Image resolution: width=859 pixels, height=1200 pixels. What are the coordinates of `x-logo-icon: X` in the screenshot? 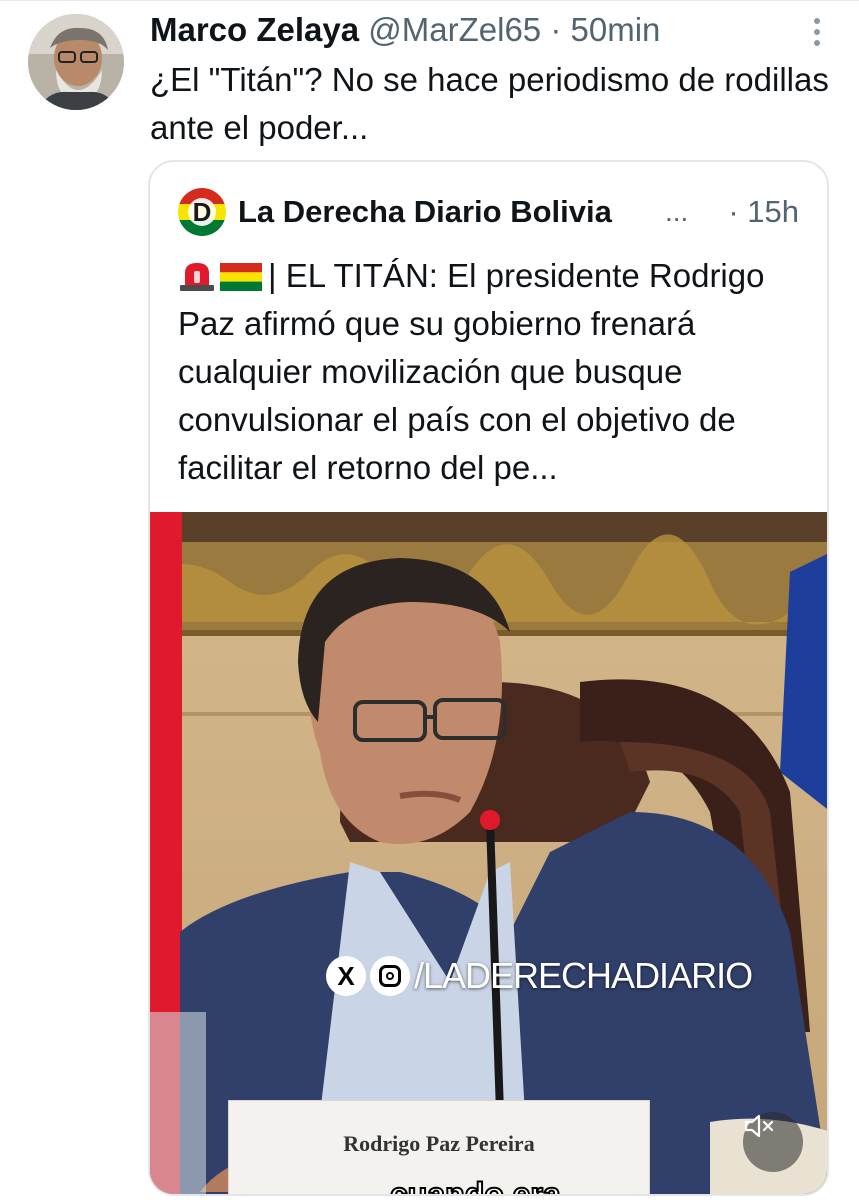 It's located at (346, 976).